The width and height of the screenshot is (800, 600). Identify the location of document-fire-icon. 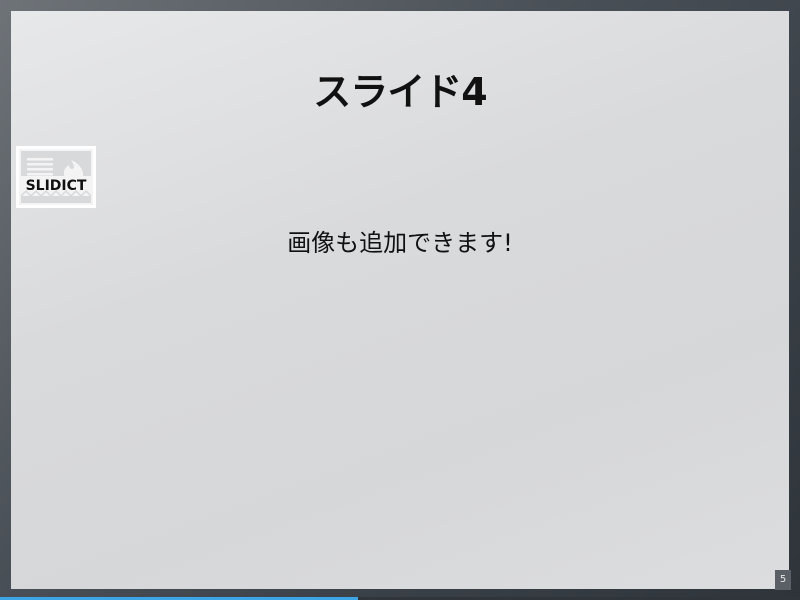
(56, 177).